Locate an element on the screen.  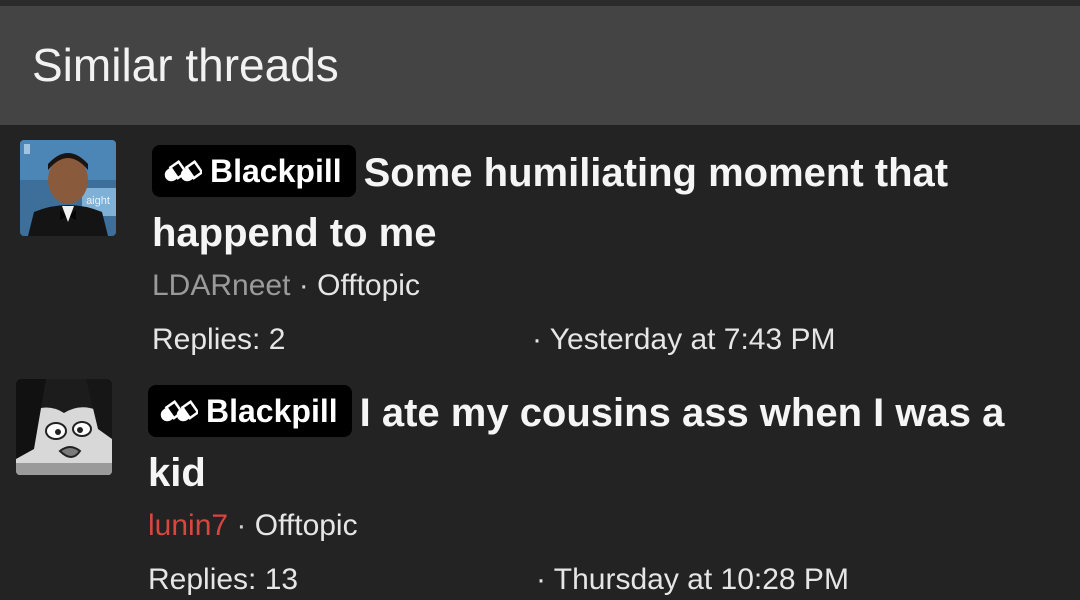
user-avatar is located at coordinates (64, 427).